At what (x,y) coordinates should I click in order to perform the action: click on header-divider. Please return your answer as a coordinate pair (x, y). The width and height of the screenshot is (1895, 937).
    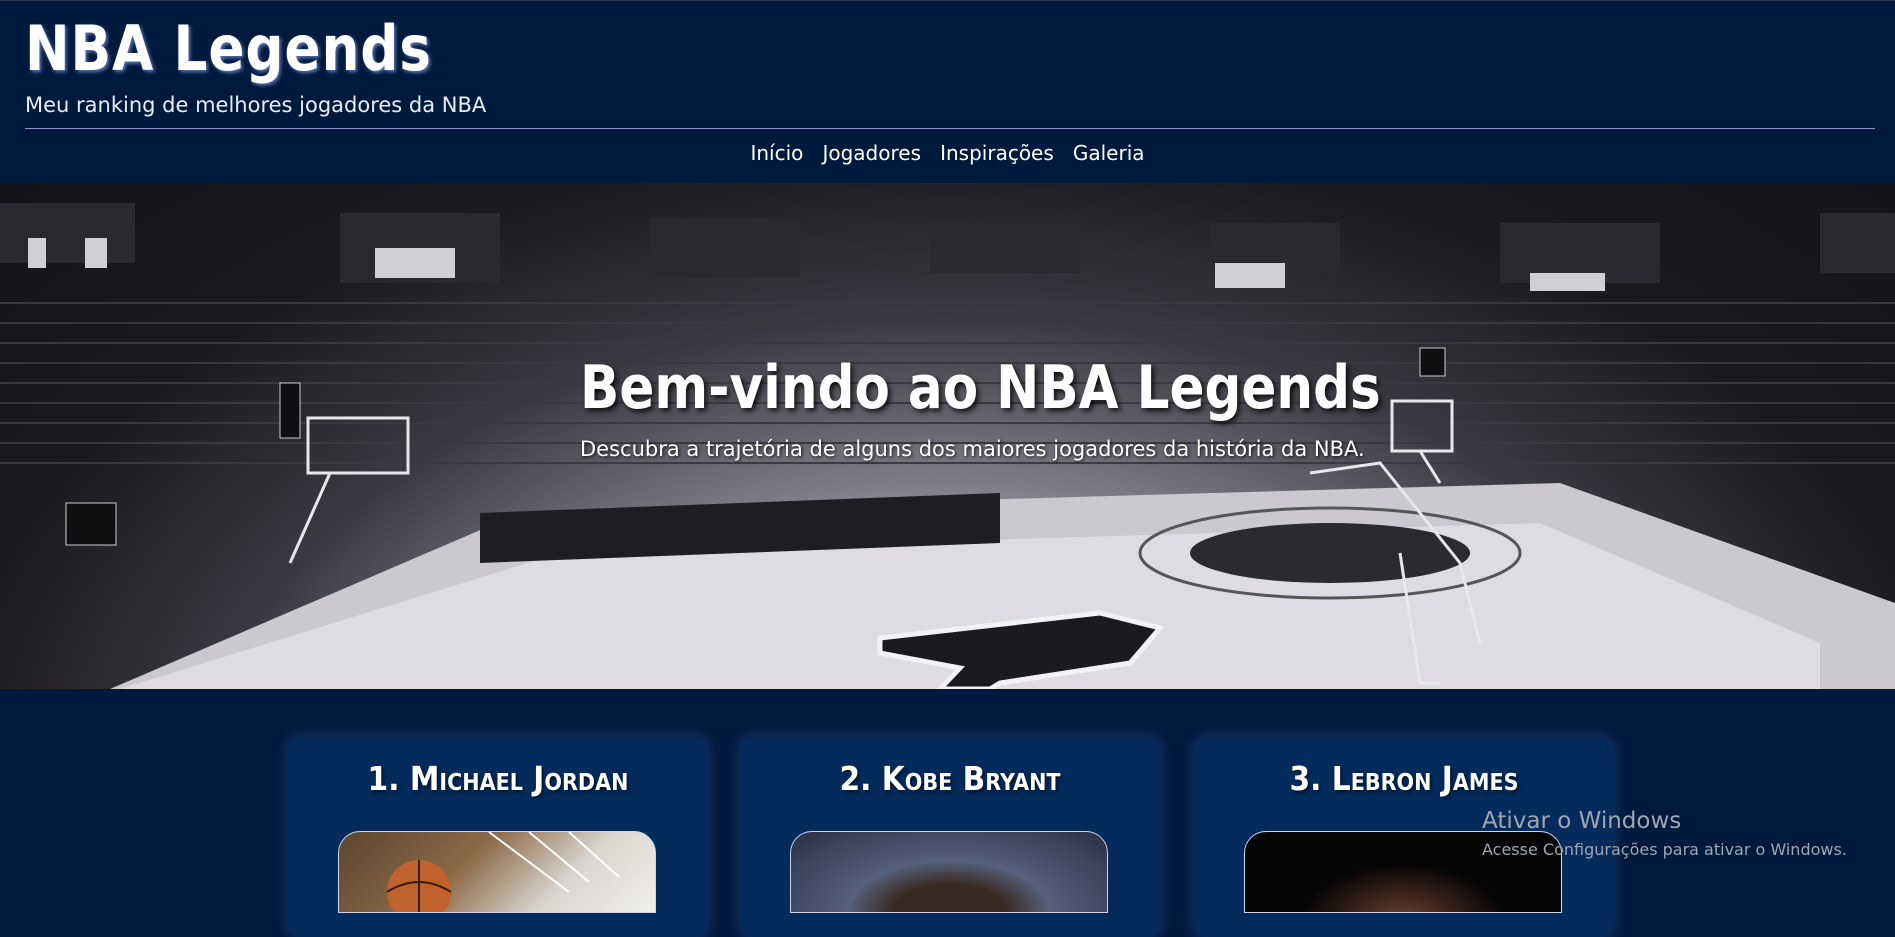
    Looking at the image, I should click on (950, 128).